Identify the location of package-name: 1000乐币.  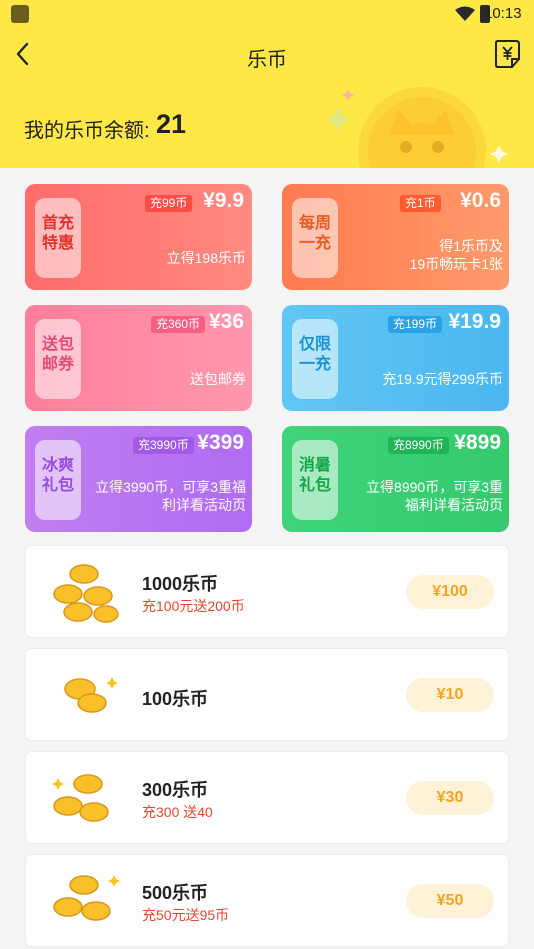
(180, 584).